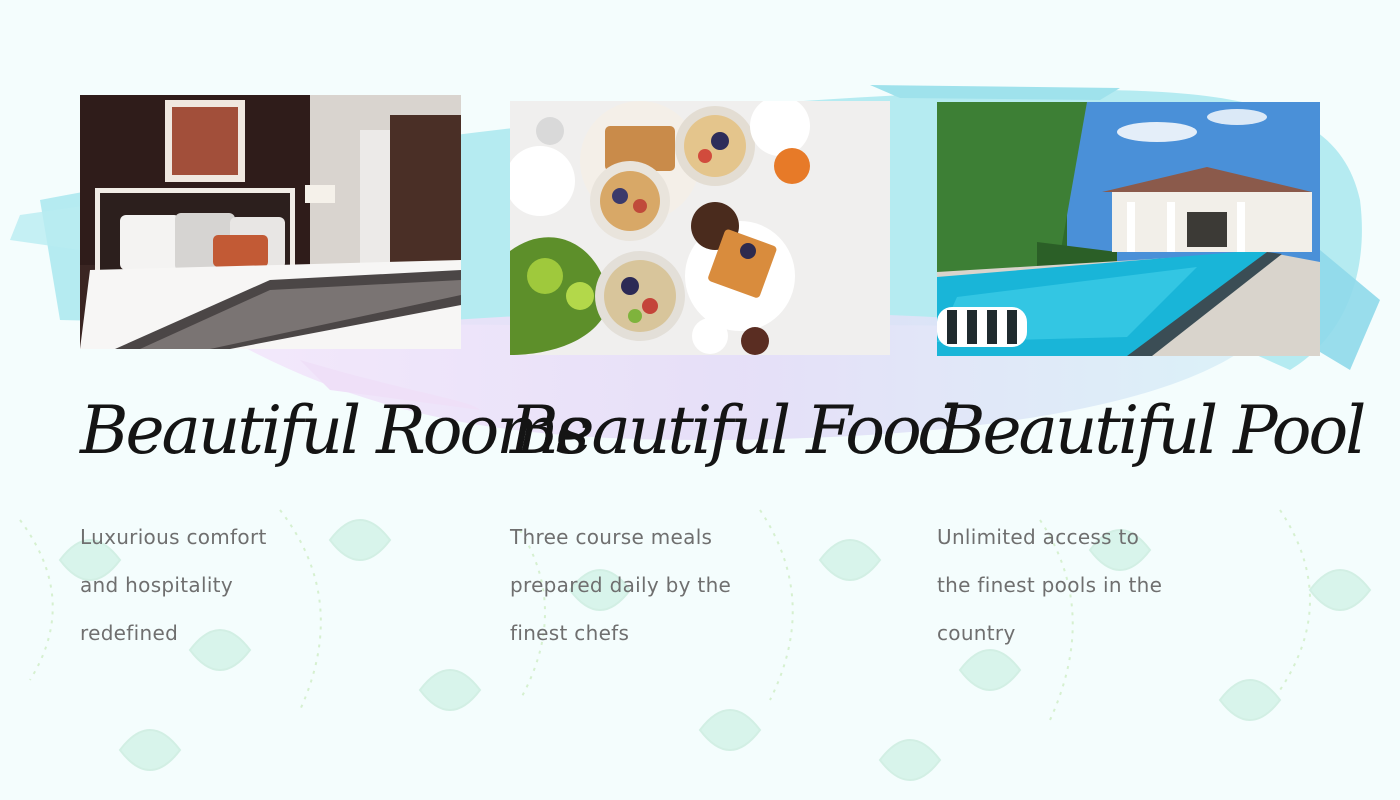 This screenshot has height=800, width=1400. What do you see at coordinates (1151, 430) in the screenshot?
I see `card-title: Beautiful Pool` at bounding box center [1151, 430].